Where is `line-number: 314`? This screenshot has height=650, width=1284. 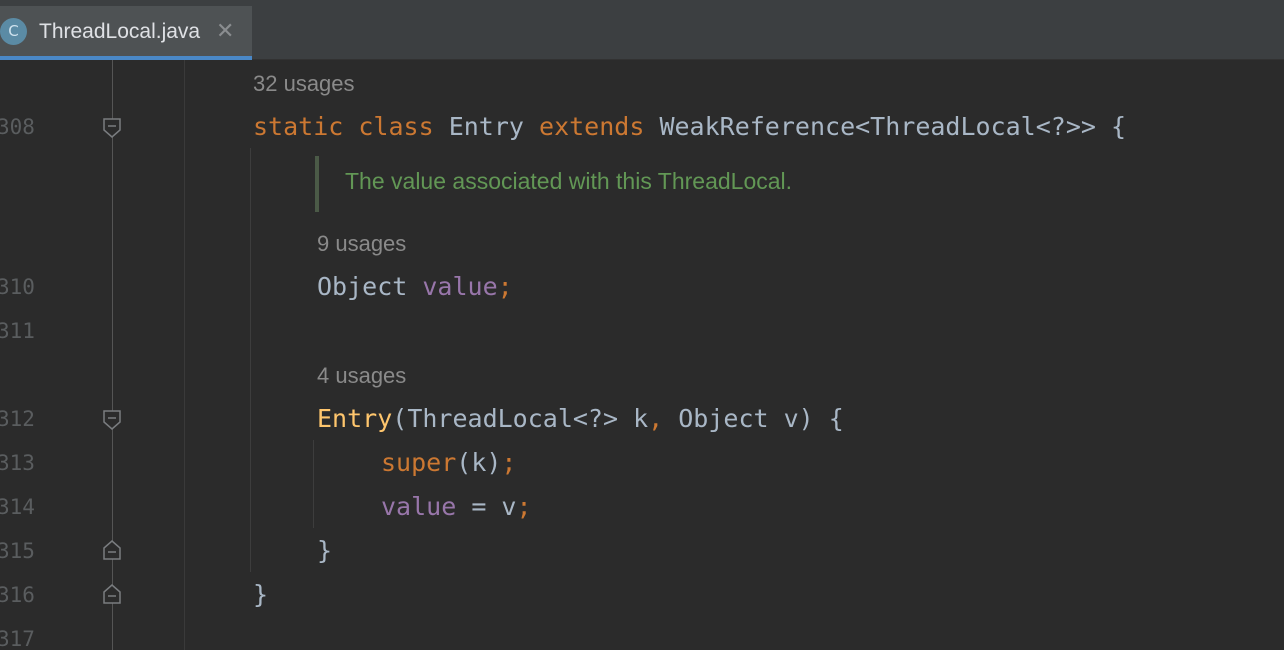 line-number: 314 is located at coordinates (17, 507).